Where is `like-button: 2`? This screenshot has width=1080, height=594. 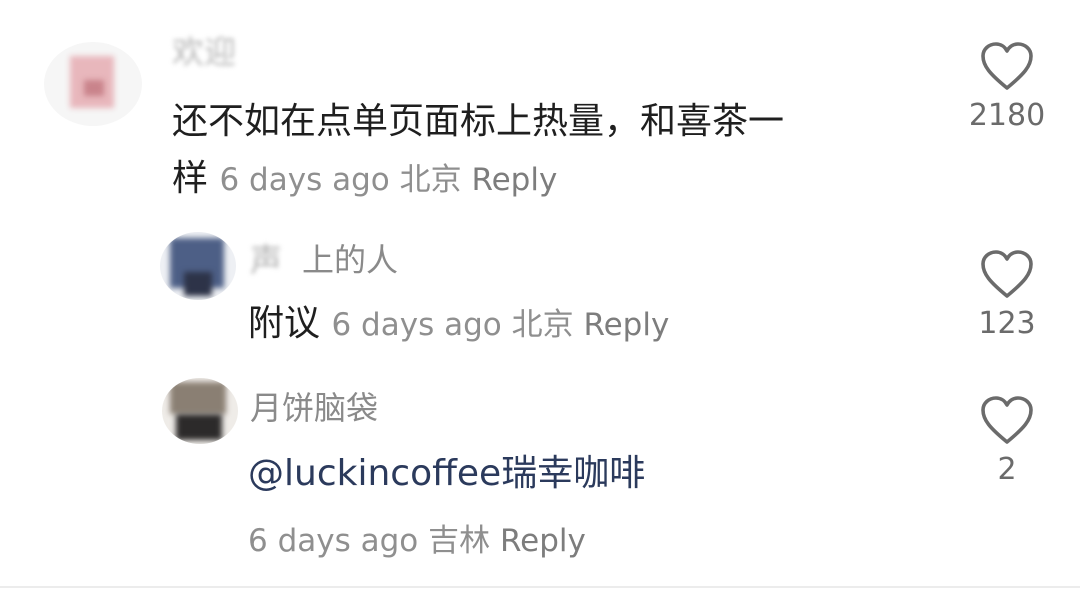
like-button: 2 is located at coordinates (1007, 443).